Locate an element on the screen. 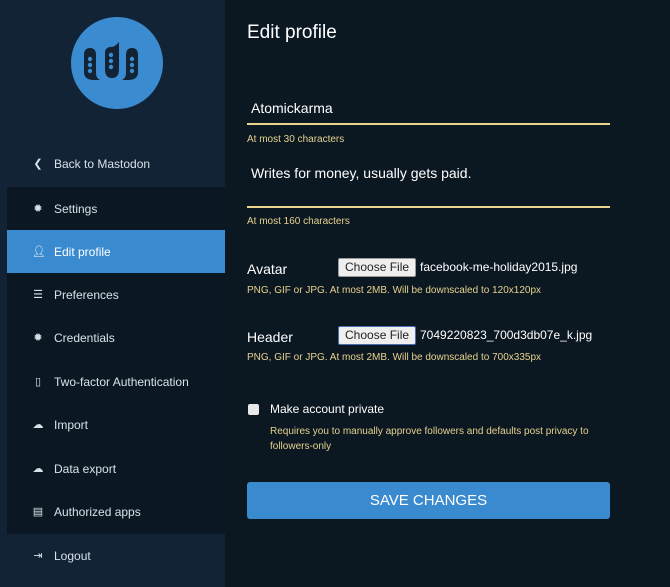  sidebar-item-label: Authorized apps is located at coordinates (97, 511).